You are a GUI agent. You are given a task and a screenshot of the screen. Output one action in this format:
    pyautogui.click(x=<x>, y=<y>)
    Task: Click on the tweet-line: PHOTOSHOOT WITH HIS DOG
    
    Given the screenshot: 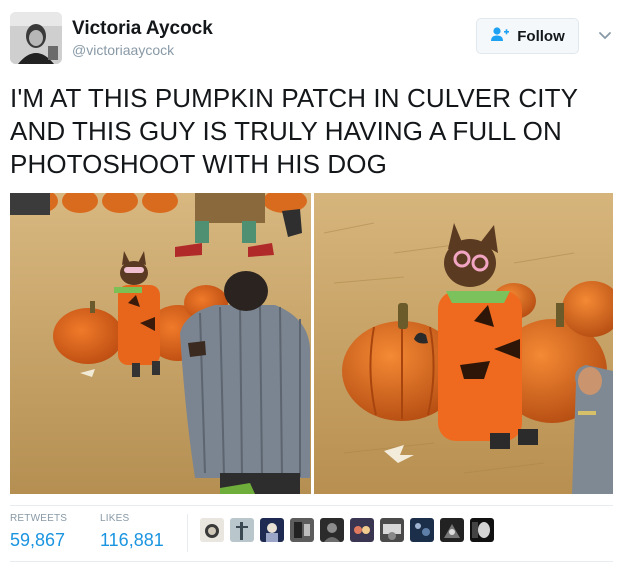 What is the action you would take?
    pyautogui.click(x=198, y=164)
    